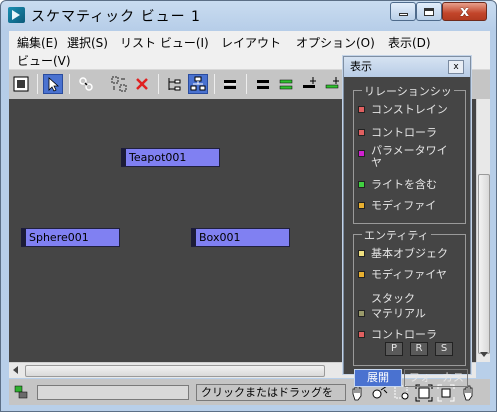 The width and height of the screenshot is (497, 412). I want to click on menu-layout: レイアウト, so click(251, 42).